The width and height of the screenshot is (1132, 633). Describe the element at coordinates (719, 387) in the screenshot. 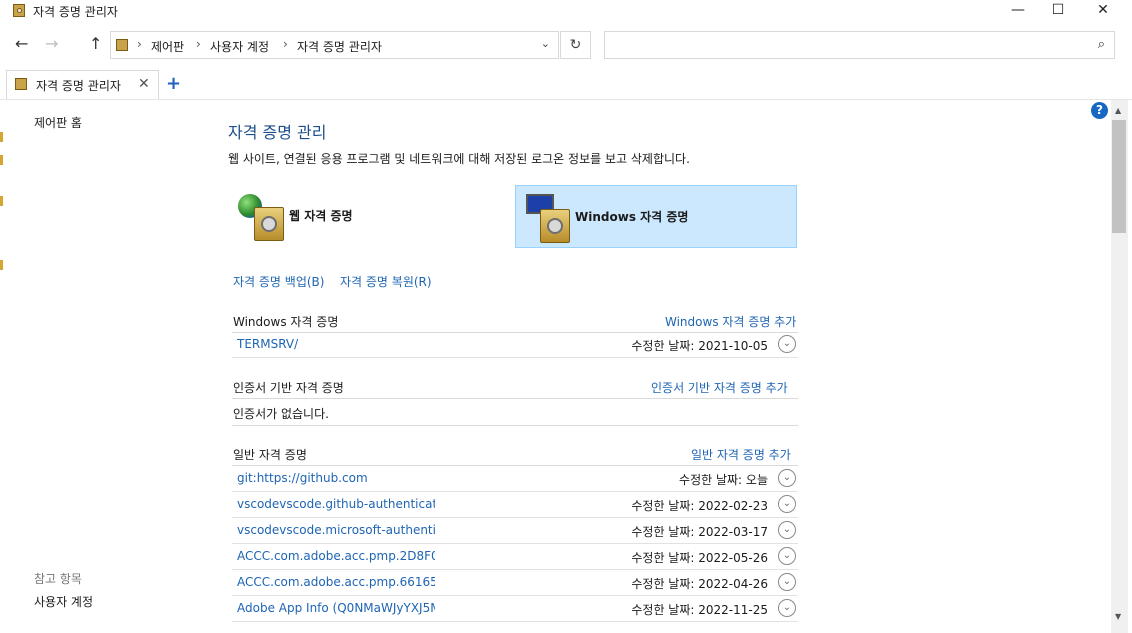

I see `add-certificate-credential-link: 인증서 기반 자격 증명 추가` at that location.